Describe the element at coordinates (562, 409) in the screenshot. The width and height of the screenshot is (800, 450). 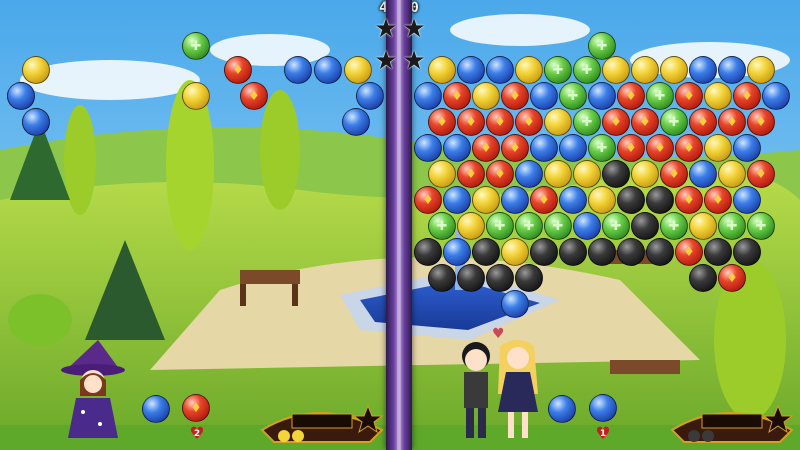
I see `right-next-bubble` at that location.